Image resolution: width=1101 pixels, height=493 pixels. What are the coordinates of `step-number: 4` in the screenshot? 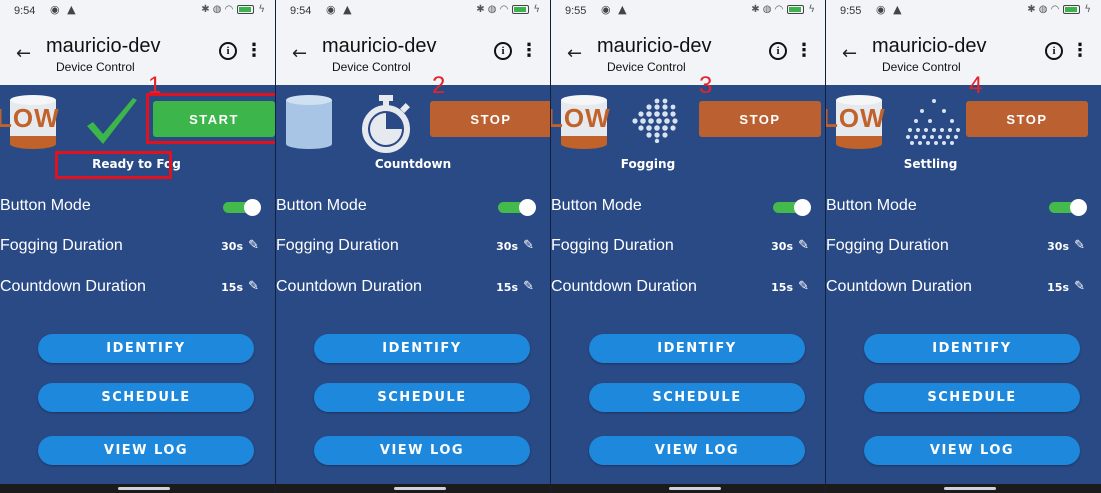 It's located at (976, 85).